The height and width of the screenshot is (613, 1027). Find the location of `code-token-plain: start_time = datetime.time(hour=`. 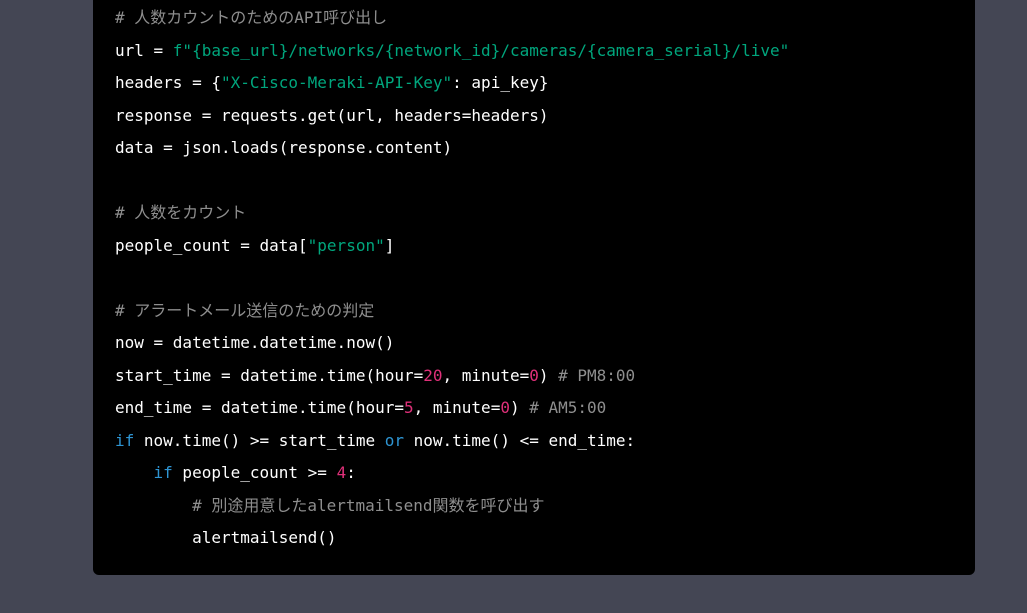

code-token-plain: start_time = datetime.time(hour= is located at coordinates (269, 375).